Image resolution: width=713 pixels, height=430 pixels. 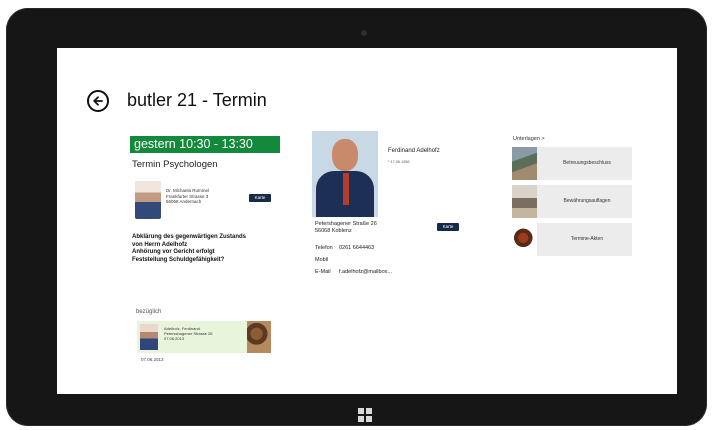 I want to click on appointment-type: Termin Psychologen, so click(x=175, y=164).